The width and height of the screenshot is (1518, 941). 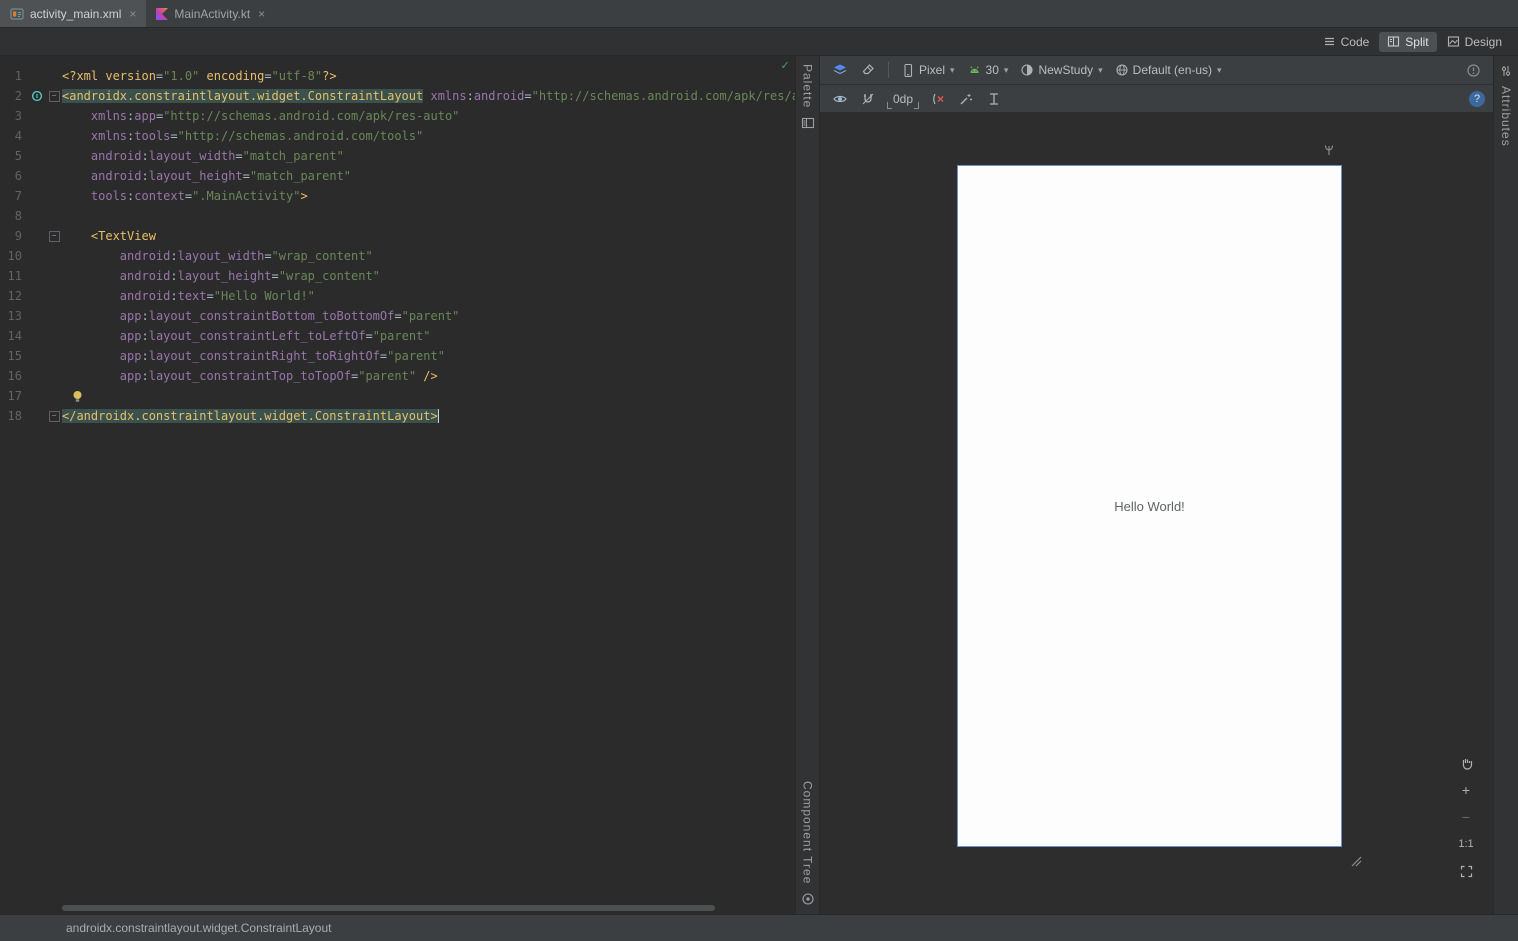 What do you see at coordinates (840, 70) in the screenshot?
I see `design-surface-button` at bounding box center [840, 70].